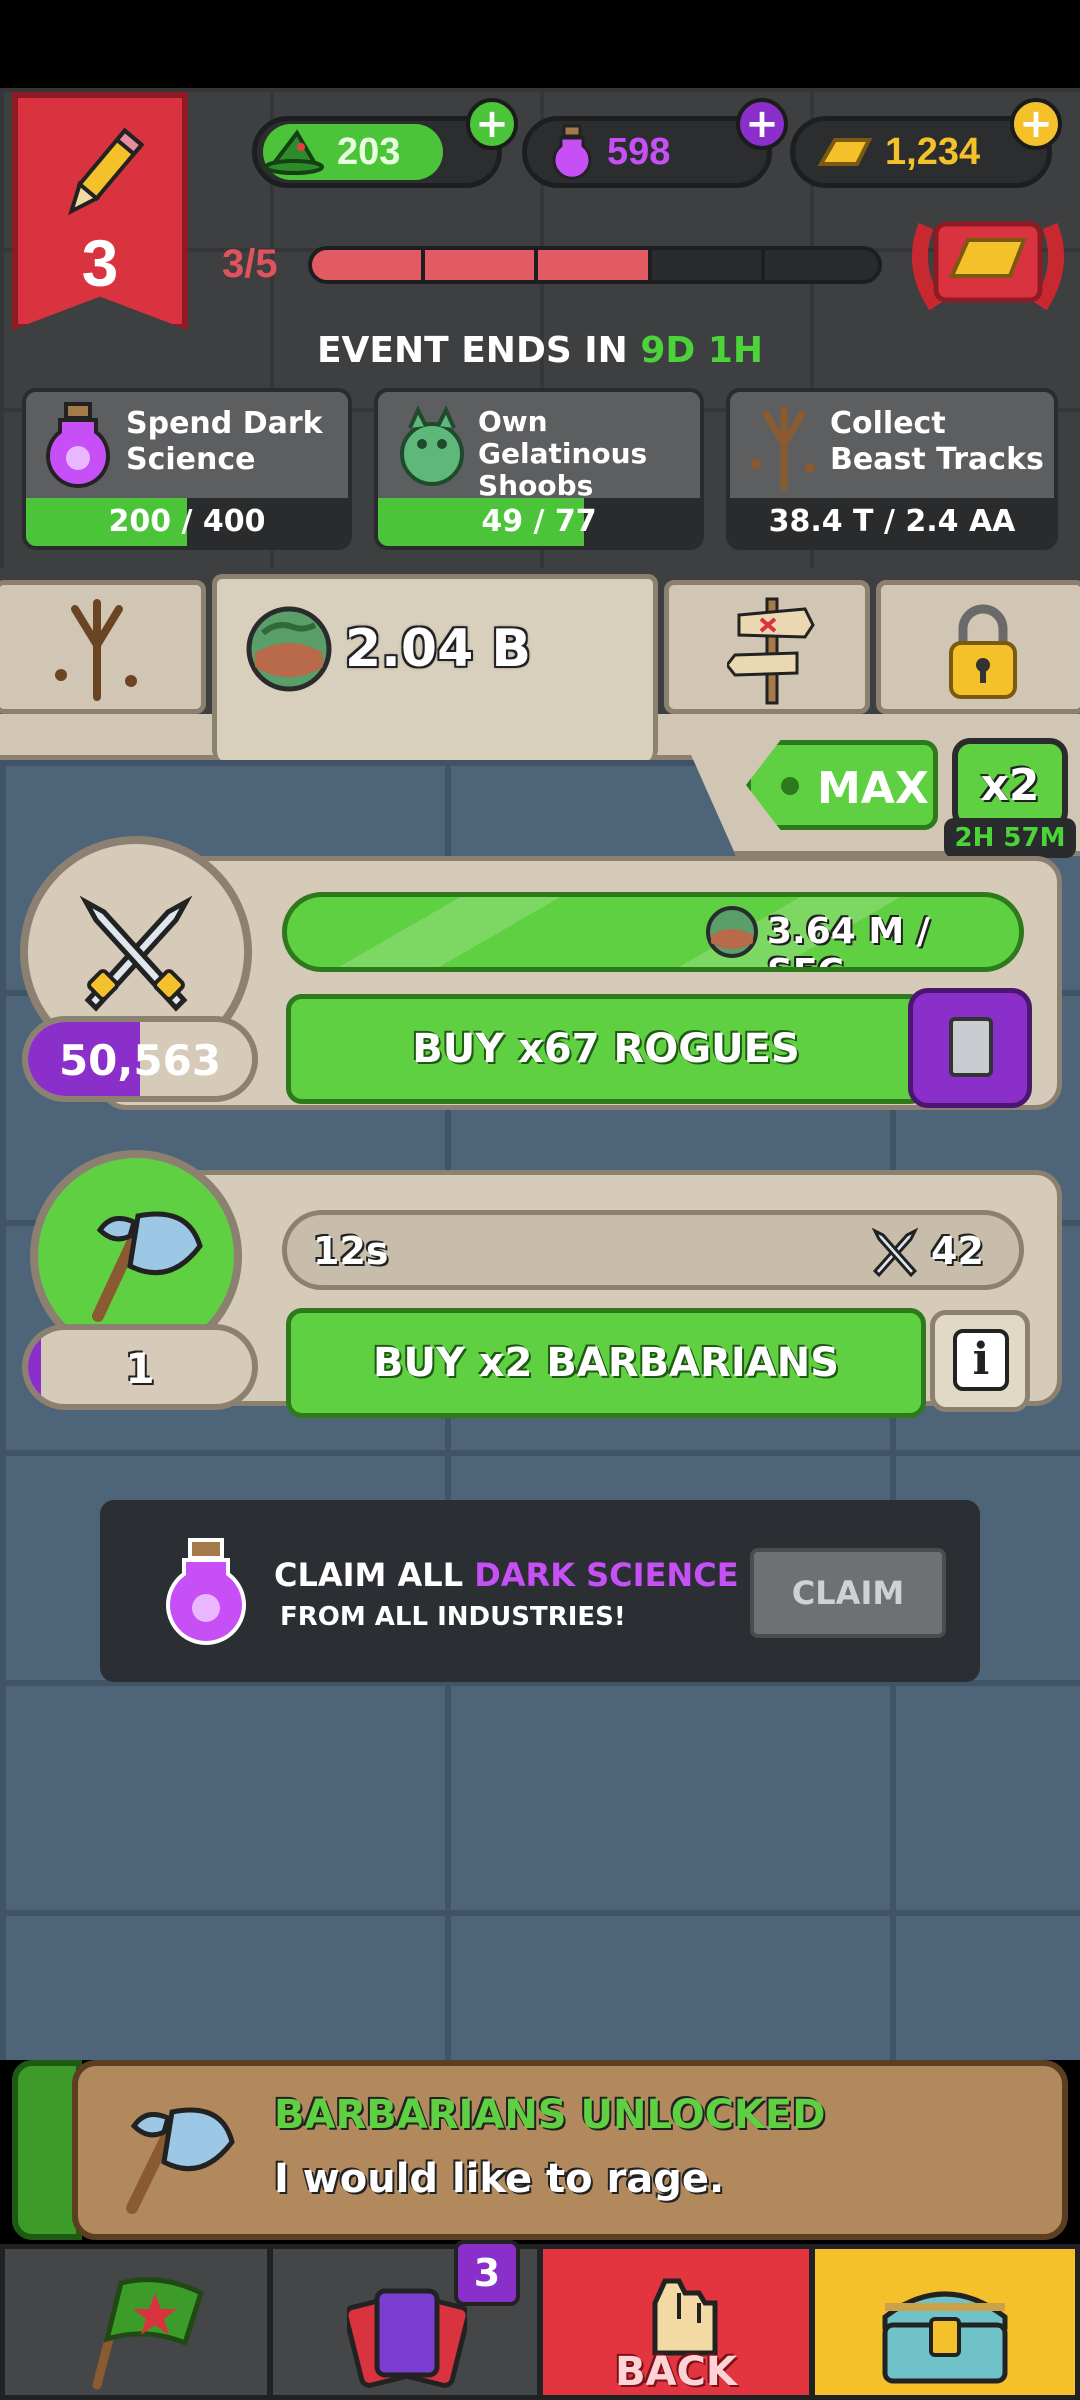  What do you see at coordinates (983, 651) in the screenshot?
I see `padlock-icon` at bounding box center [983, 651].